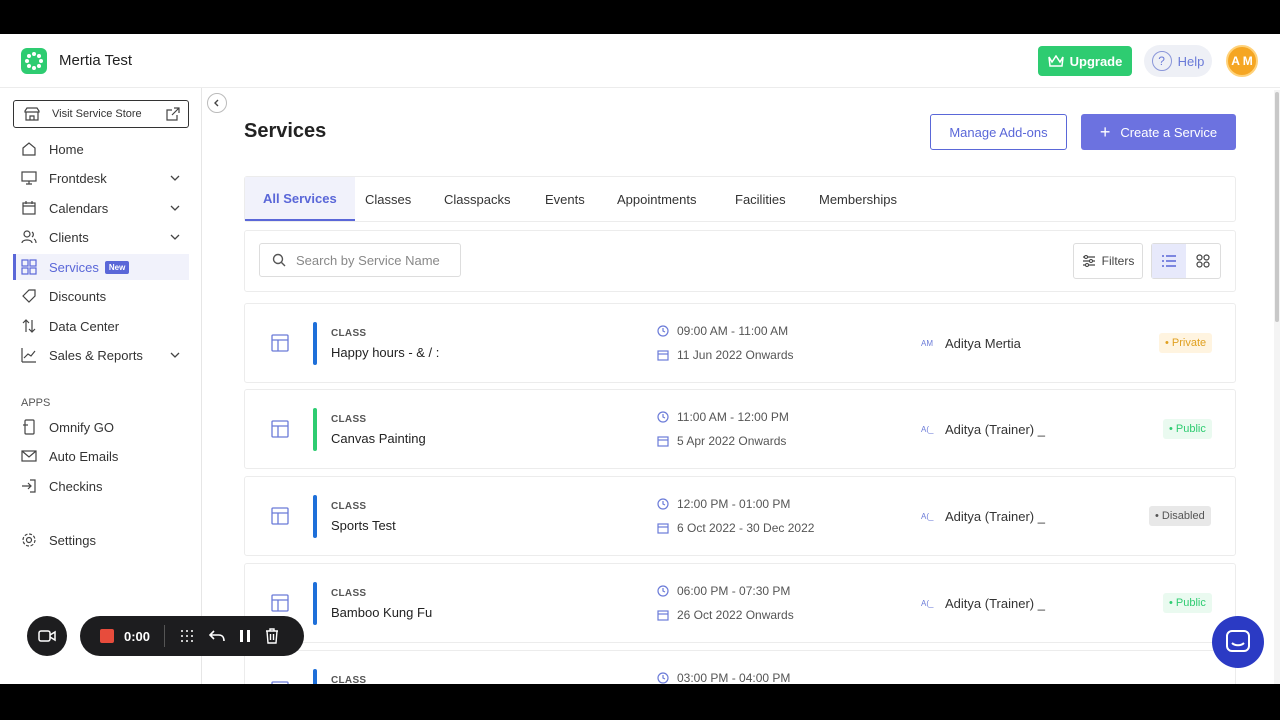  I want to click on filters-label: Filters, so click(1118, 261).